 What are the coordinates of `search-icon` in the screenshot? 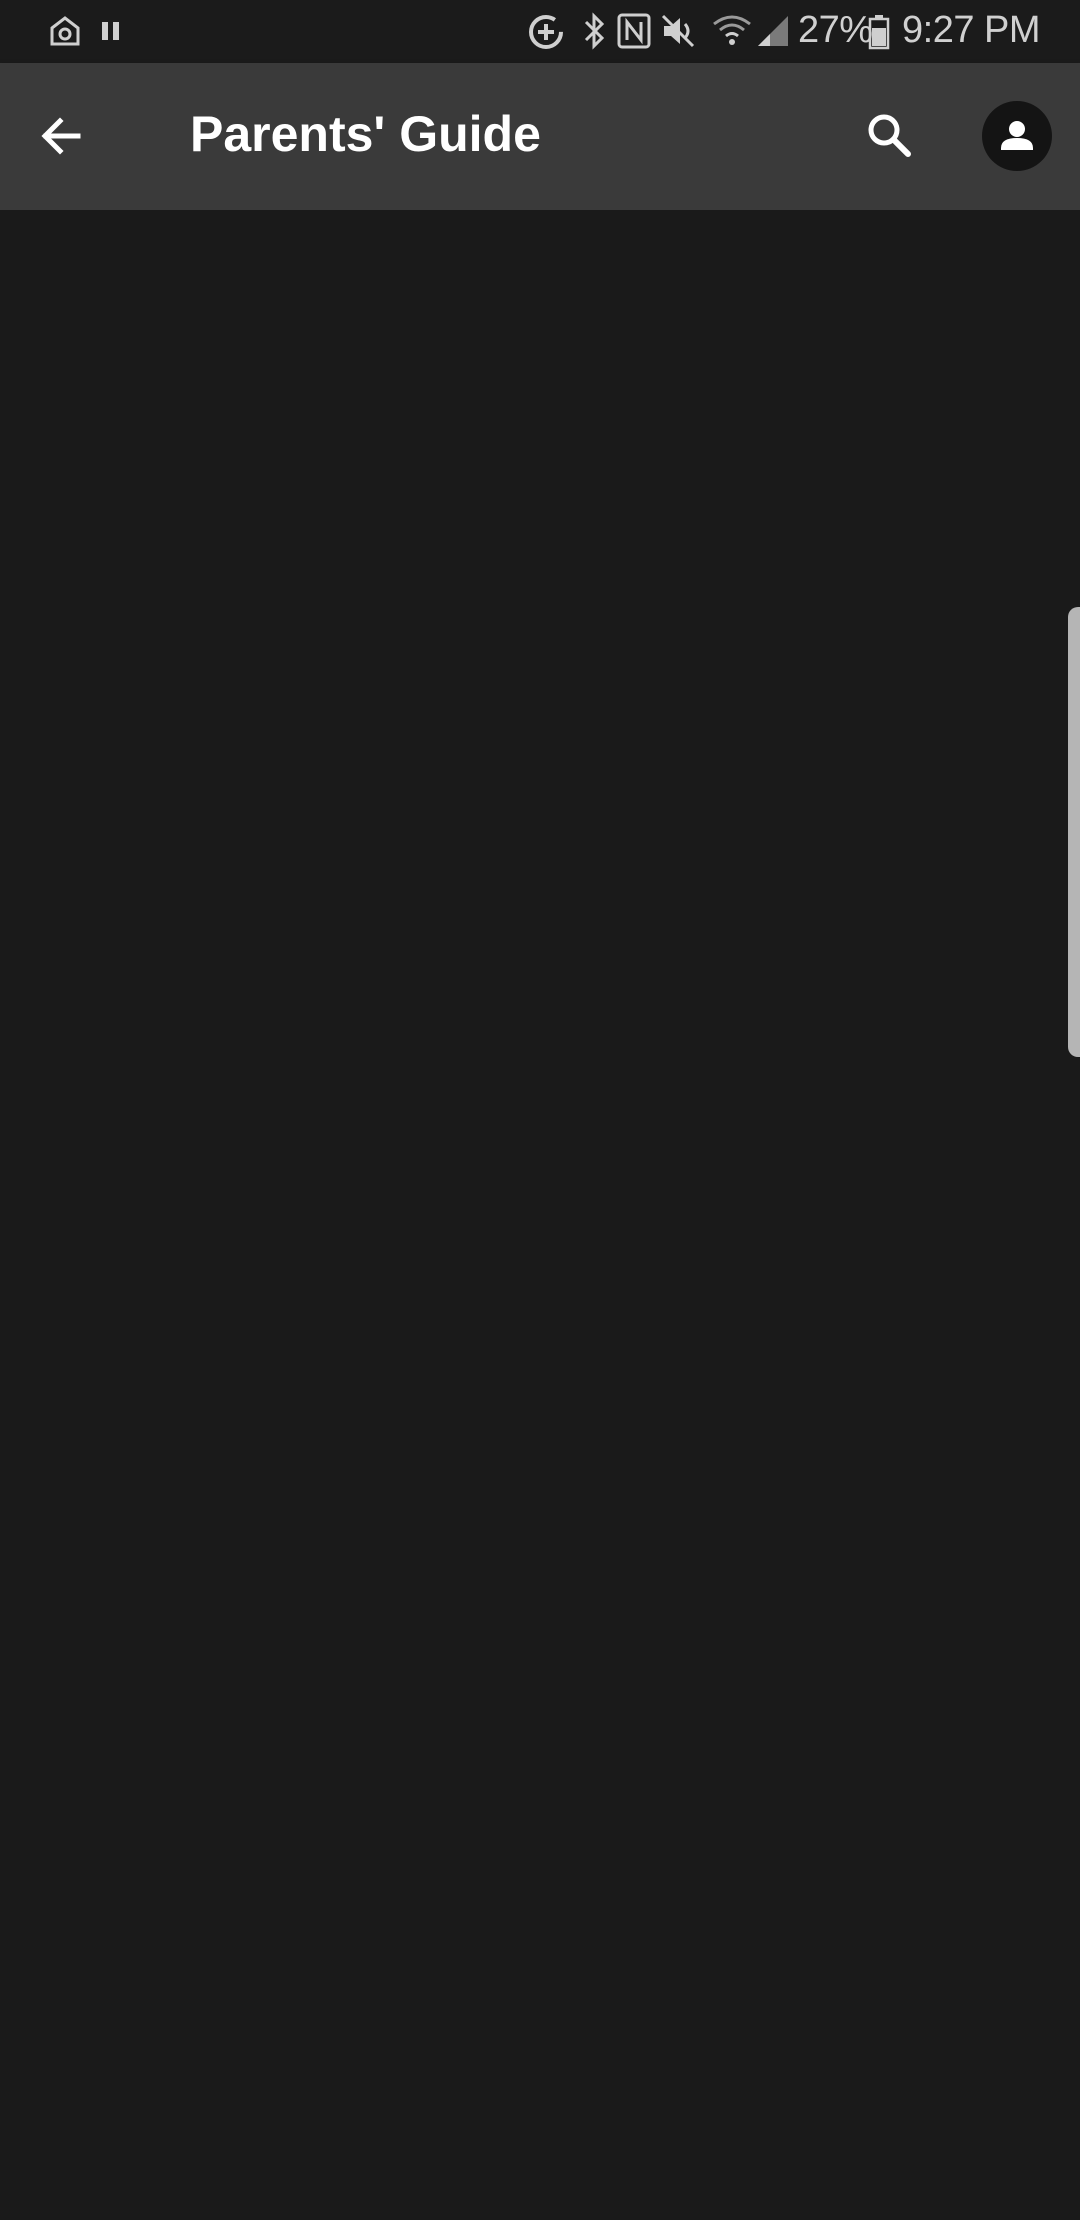 It's located at (889, 135).